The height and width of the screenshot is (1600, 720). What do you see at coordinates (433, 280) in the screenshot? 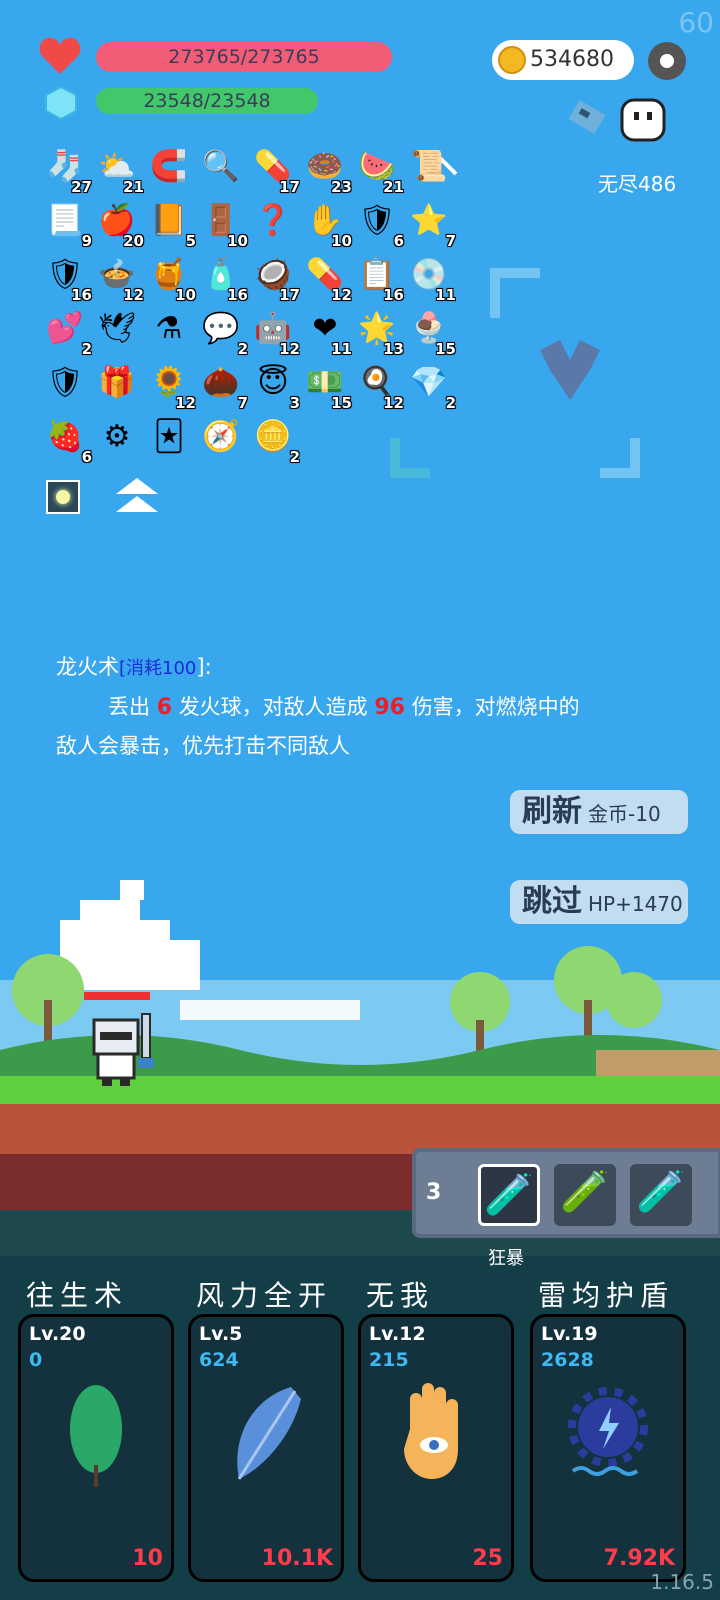
I see `inventory-item-disc: 💿 11` at bounding box center [433, 280].